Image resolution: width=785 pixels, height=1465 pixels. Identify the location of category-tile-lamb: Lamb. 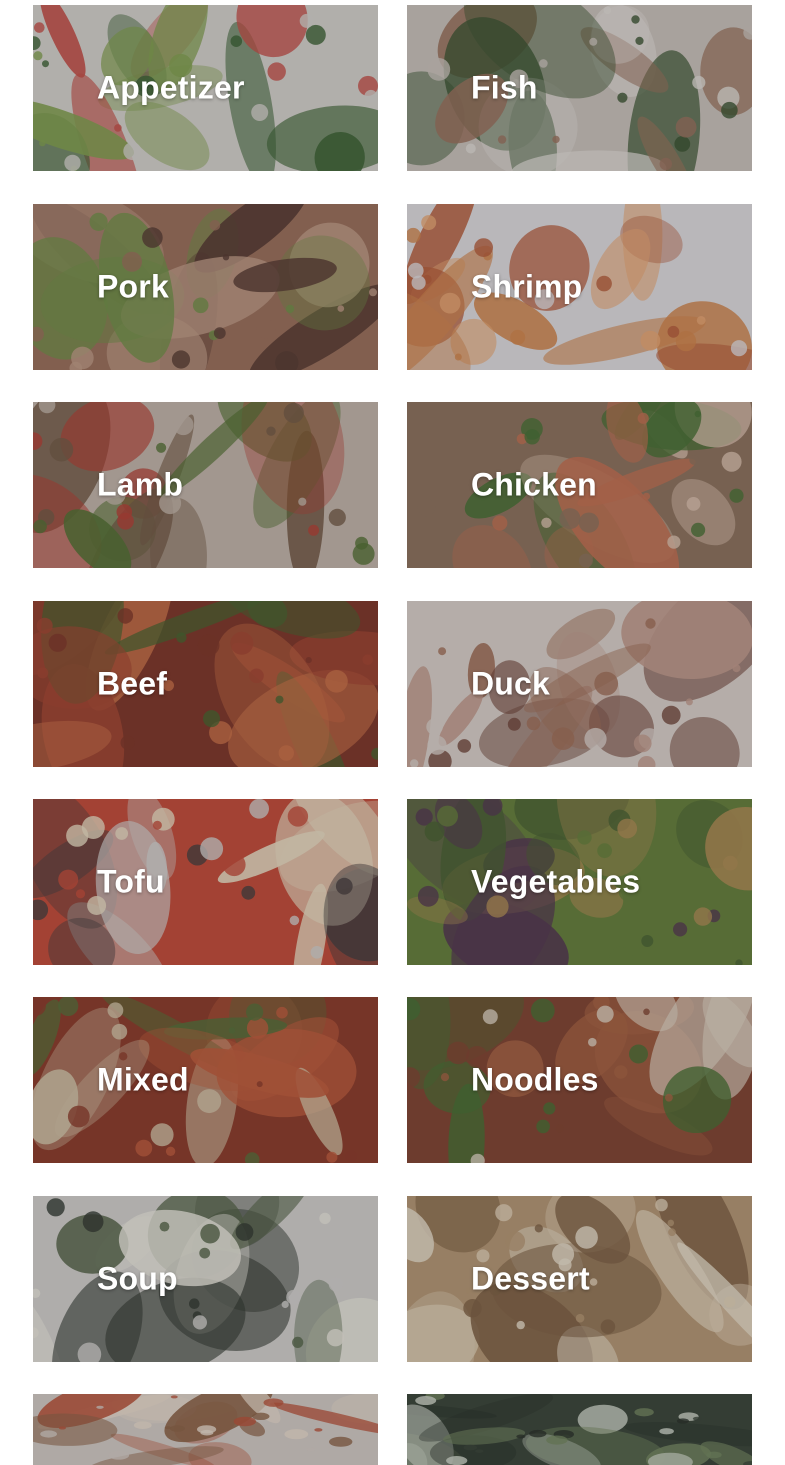
(205, 485).